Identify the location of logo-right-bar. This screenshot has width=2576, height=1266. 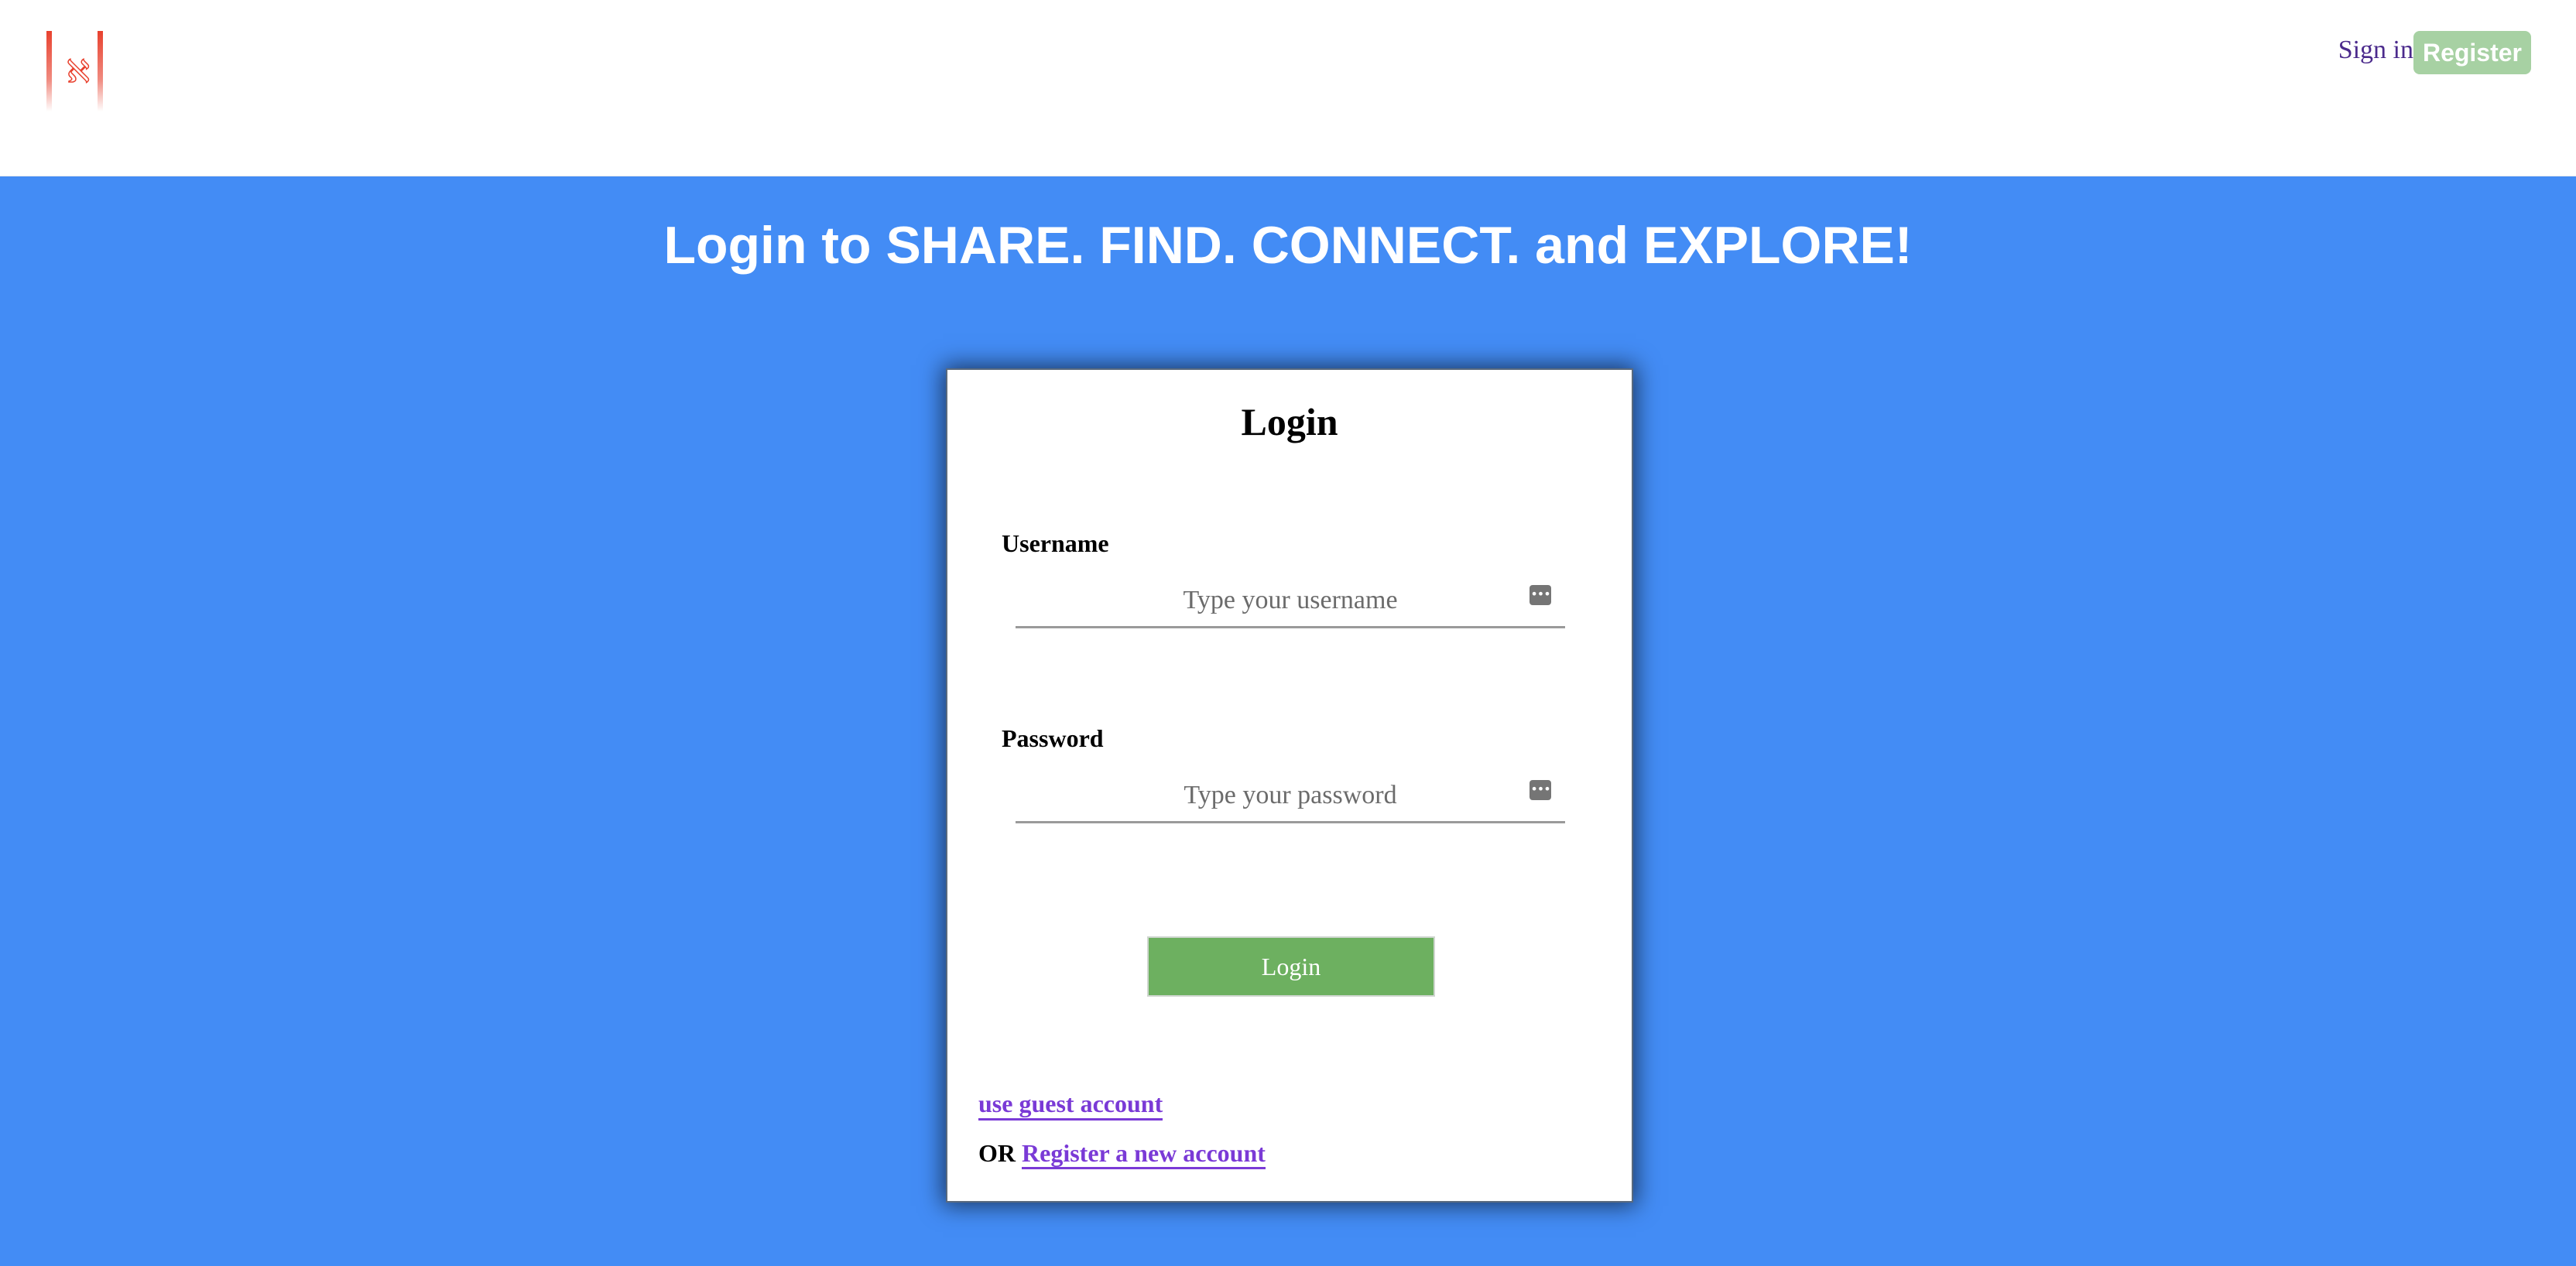
(101, 71).